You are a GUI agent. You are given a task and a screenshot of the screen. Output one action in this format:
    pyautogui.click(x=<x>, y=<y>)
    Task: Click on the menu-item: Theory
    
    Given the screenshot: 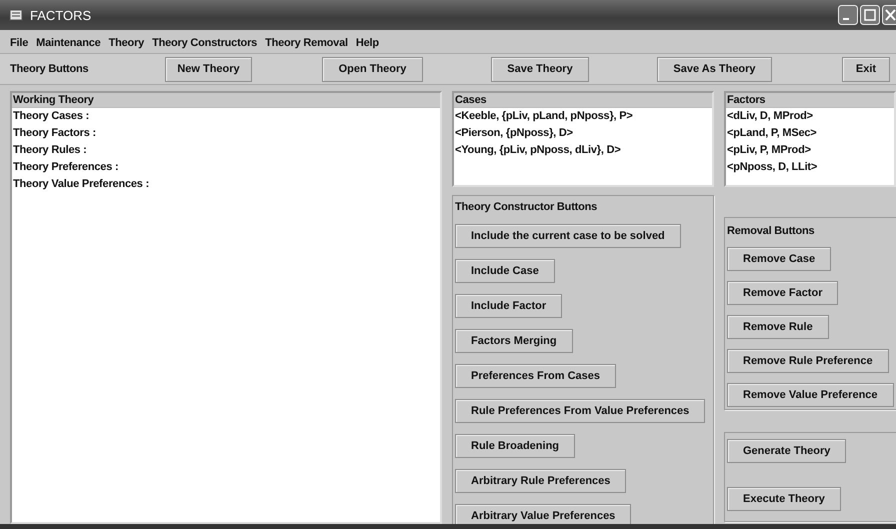 What is the action you would take?
    pyautogui.click(x=126, y=43)
    